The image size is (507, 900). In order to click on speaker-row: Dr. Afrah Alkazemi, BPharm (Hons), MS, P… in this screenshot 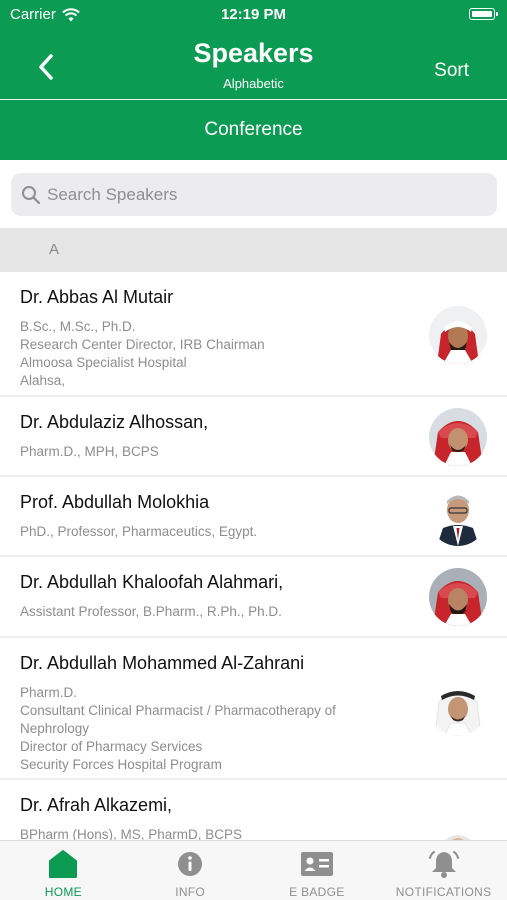, I will do `click(253, 810)`.